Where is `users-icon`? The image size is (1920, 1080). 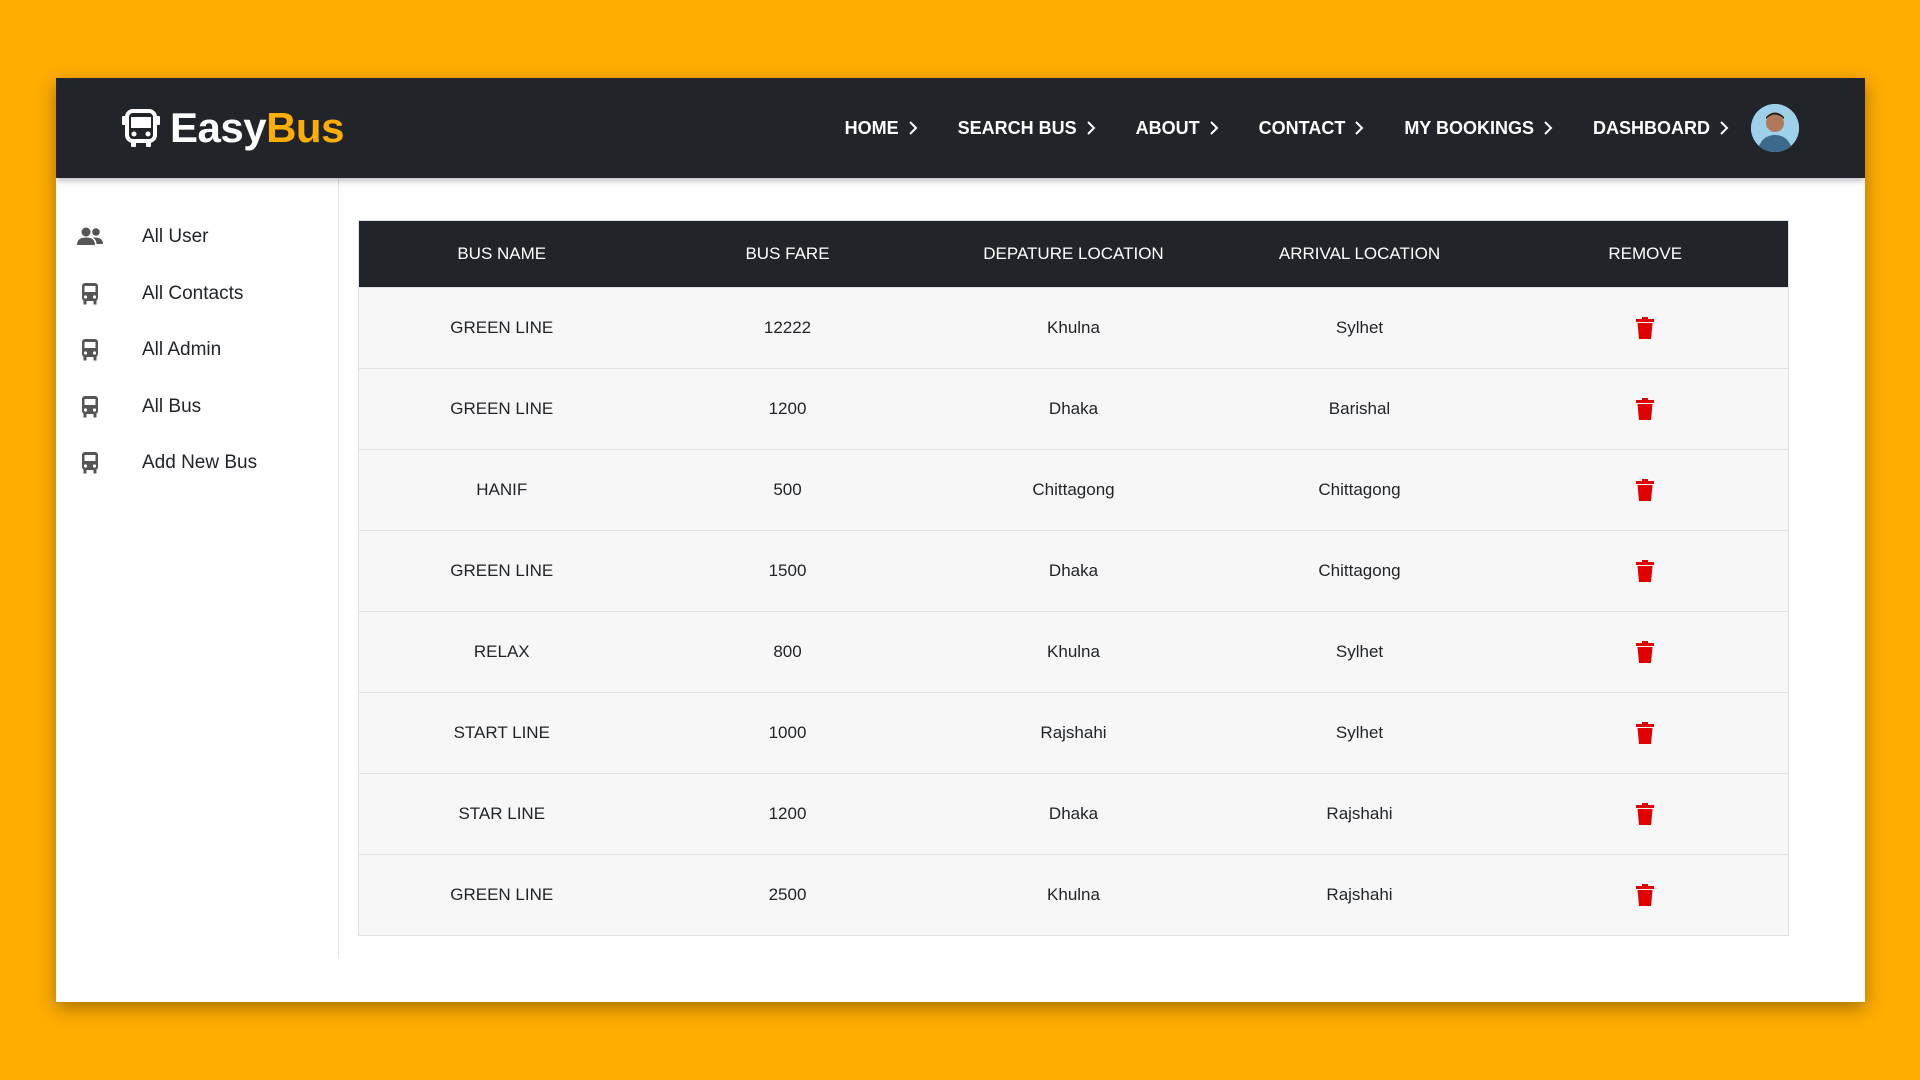
users-icon is located at coordinates (90, 236).